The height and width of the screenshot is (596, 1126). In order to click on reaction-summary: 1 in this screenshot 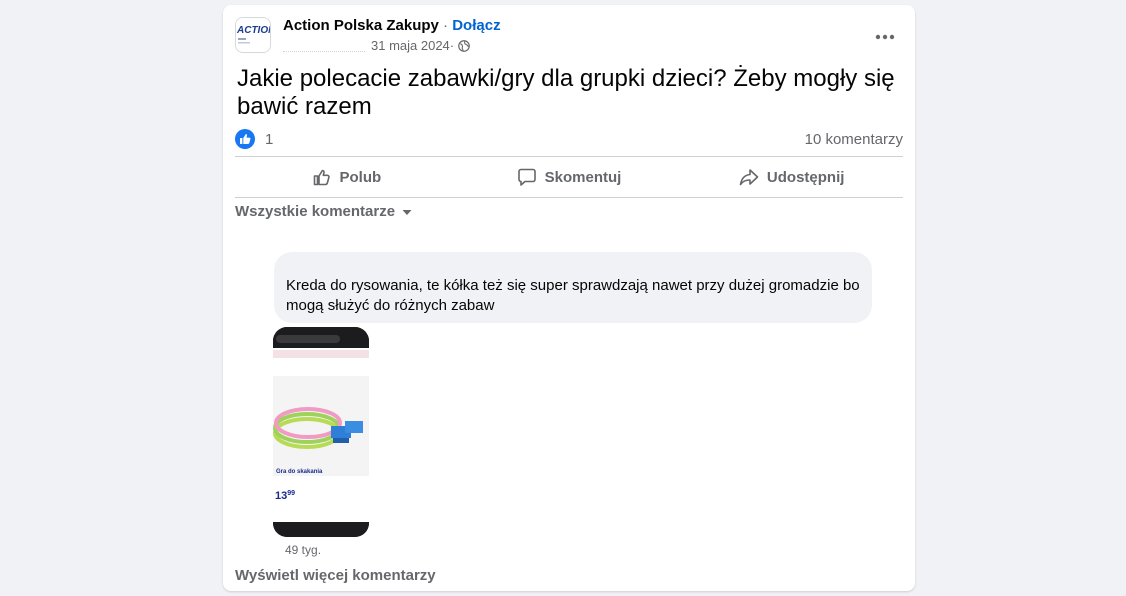, I will do `click(254, 139)`.